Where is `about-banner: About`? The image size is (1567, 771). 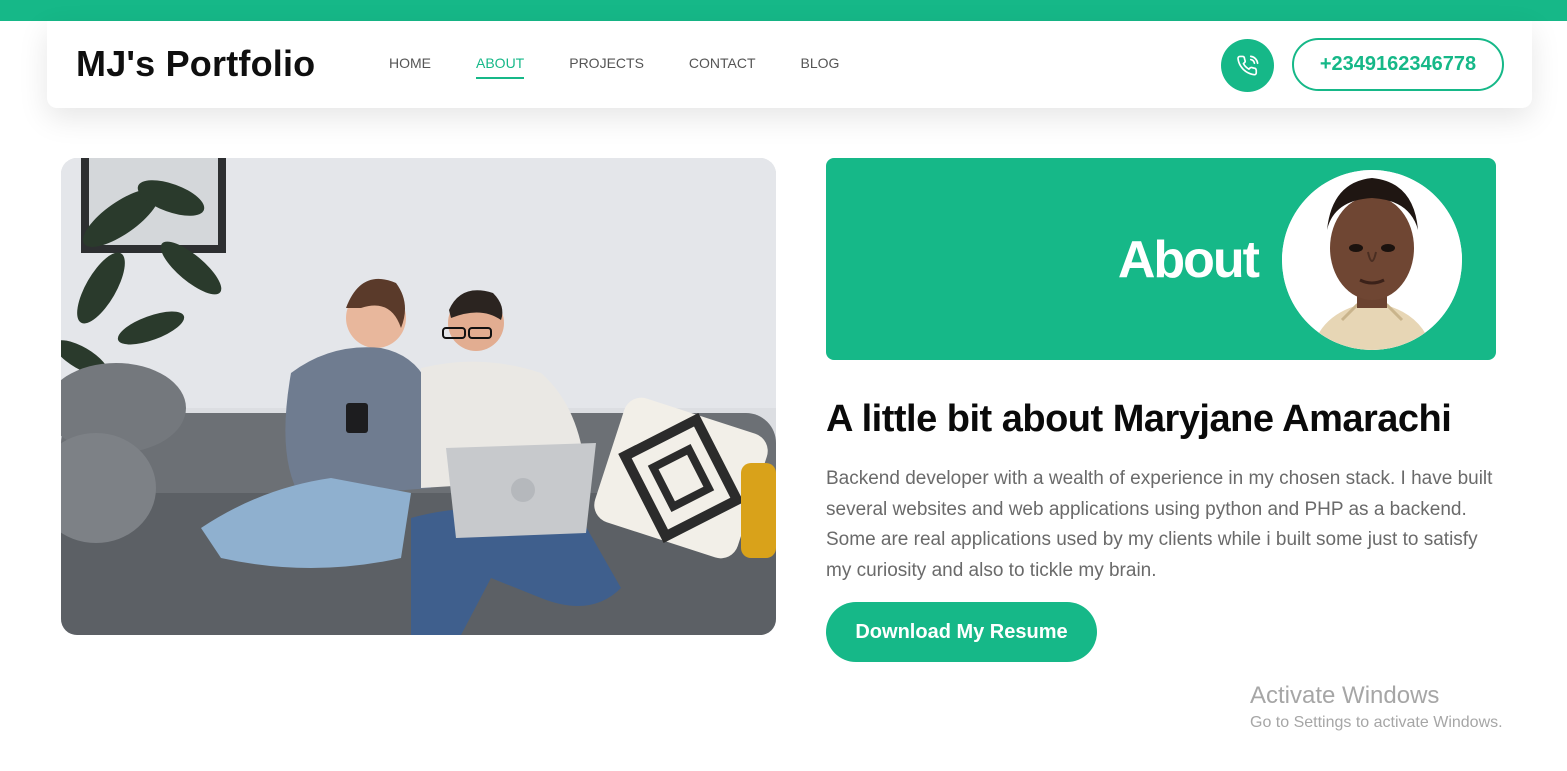 about-banner: About is located at coordinates (1161, 259).